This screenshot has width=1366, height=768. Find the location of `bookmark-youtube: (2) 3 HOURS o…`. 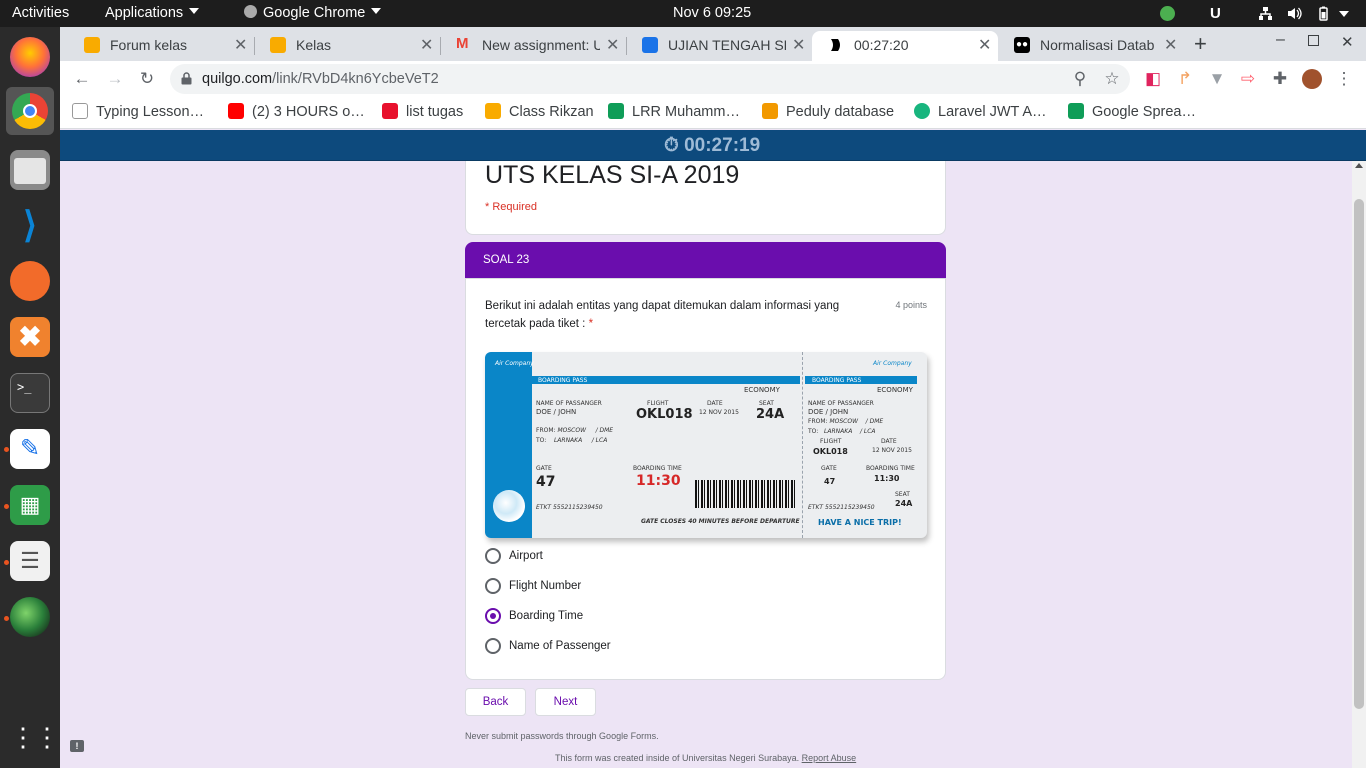

bookmark-youtube: (2) 3 HOURS o… is located at coordinates (296, 111).